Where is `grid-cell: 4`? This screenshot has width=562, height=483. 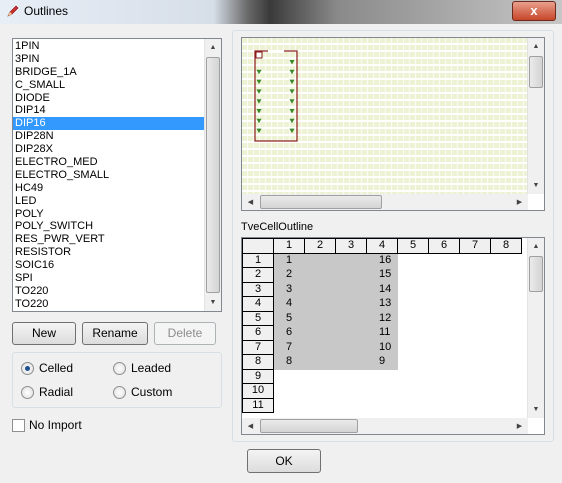
grid-cell: 4 is located at coordinates (289, 304).